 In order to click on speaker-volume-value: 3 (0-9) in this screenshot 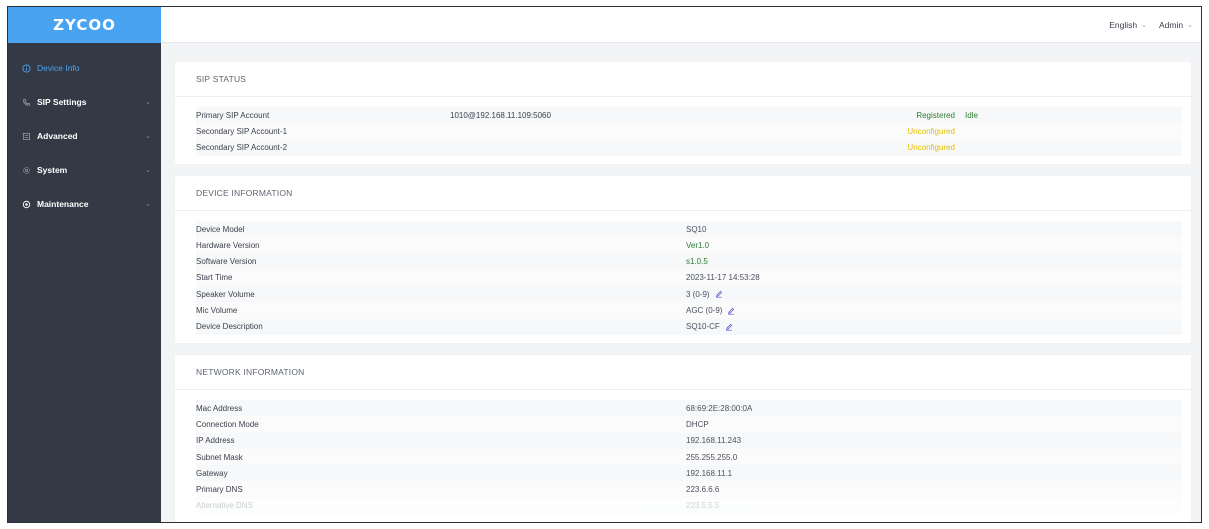, I will do `click(698, 294)`.